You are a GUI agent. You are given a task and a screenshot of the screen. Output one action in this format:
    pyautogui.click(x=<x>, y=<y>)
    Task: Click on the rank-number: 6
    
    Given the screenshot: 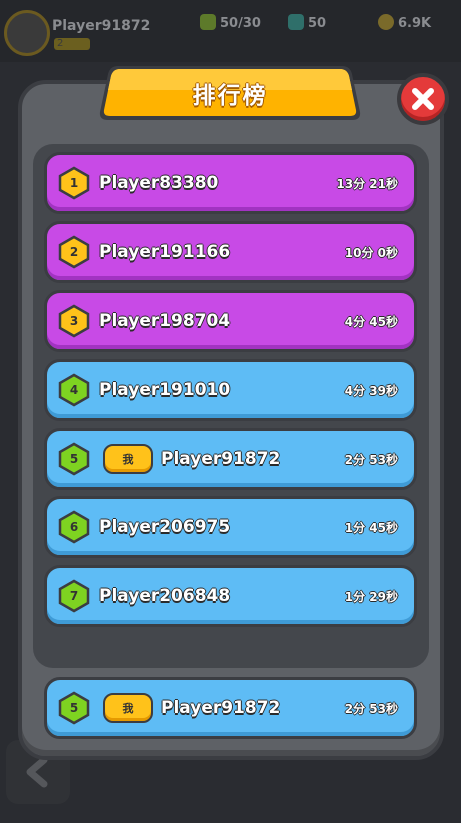 What is the action you would take?
    pyautogui.click(x=74, y=527)
    